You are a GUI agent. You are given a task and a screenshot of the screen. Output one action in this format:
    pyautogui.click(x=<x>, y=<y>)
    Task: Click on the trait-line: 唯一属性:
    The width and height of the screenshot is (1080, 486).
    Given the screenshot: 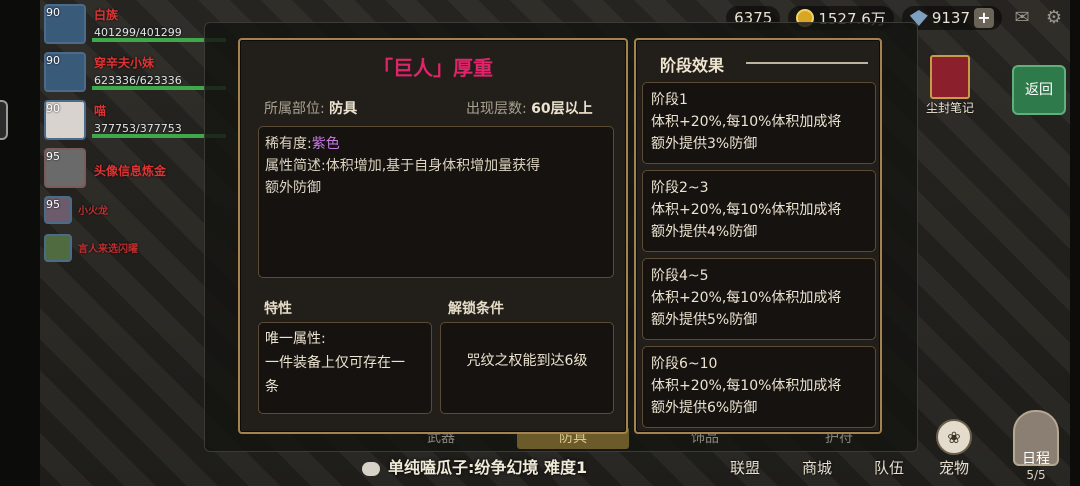 What is the action you would take?
    pyautogui.click(x=295, y=339)
    